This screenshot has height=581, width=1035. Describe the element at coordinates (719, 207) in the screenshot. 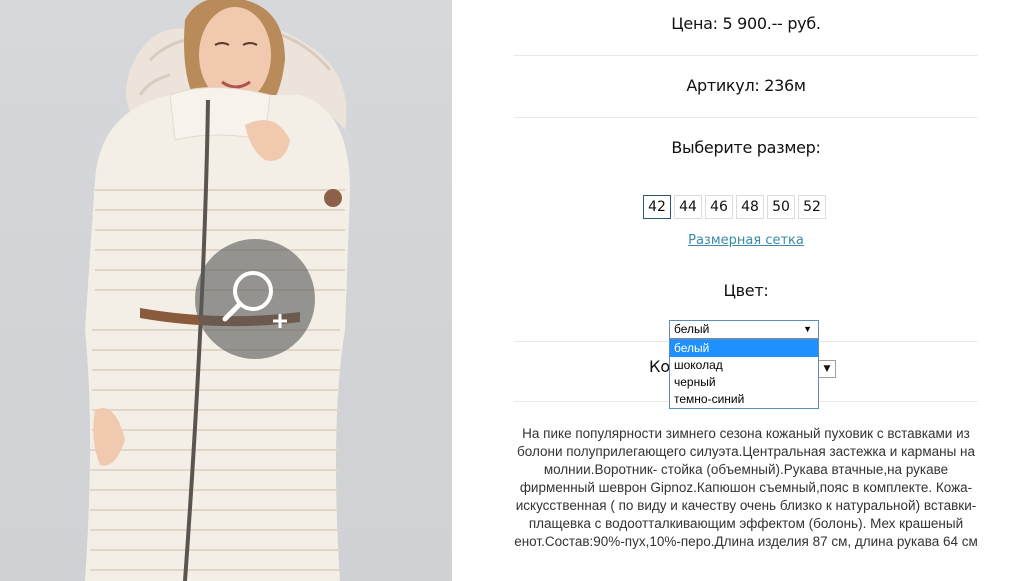

I see `size-option-46: 46` at that location.